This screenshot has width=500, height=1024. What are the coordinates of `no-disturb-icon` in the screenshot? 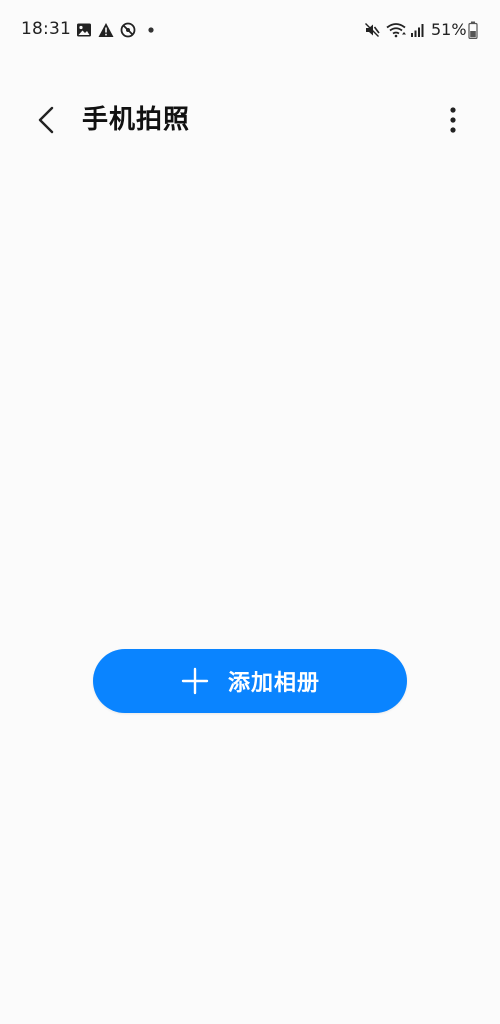 It's located at (128, 30).